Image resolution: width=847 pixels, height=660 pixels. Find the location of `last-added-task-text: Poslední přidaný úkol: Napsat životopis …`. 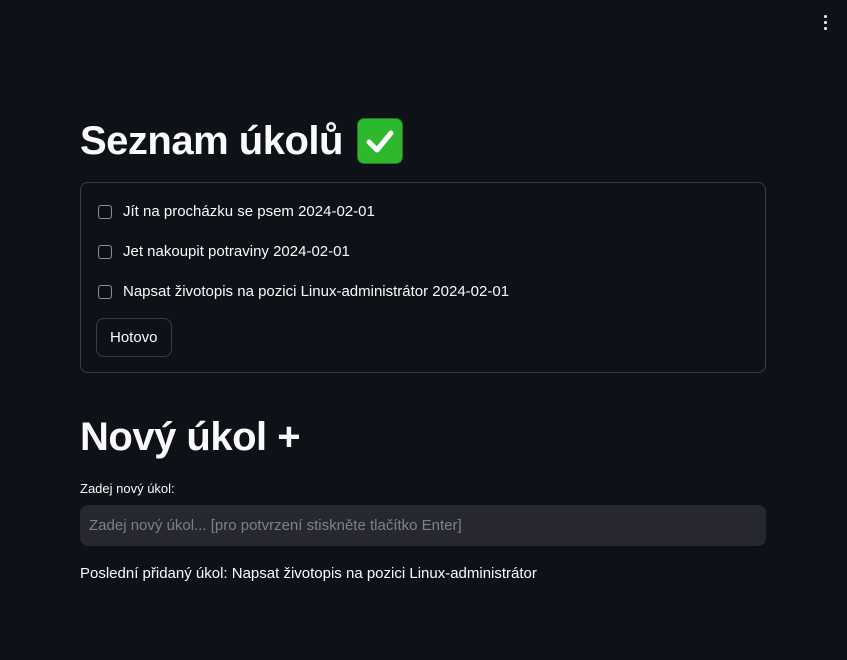

last-added-task-text: Poslední přidaný úkol: Napsat životopis … is located at coordinates (308, 573).